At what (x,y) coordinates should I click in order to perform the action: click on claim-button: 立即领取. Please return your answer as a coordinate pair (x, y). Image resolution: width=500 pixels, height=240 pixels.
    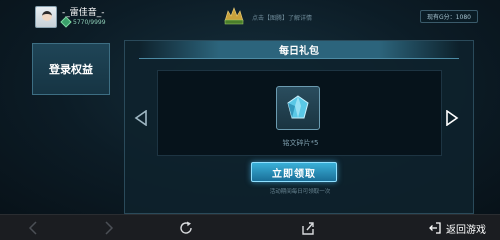
    Looking at the image, I should click on (294, 172).